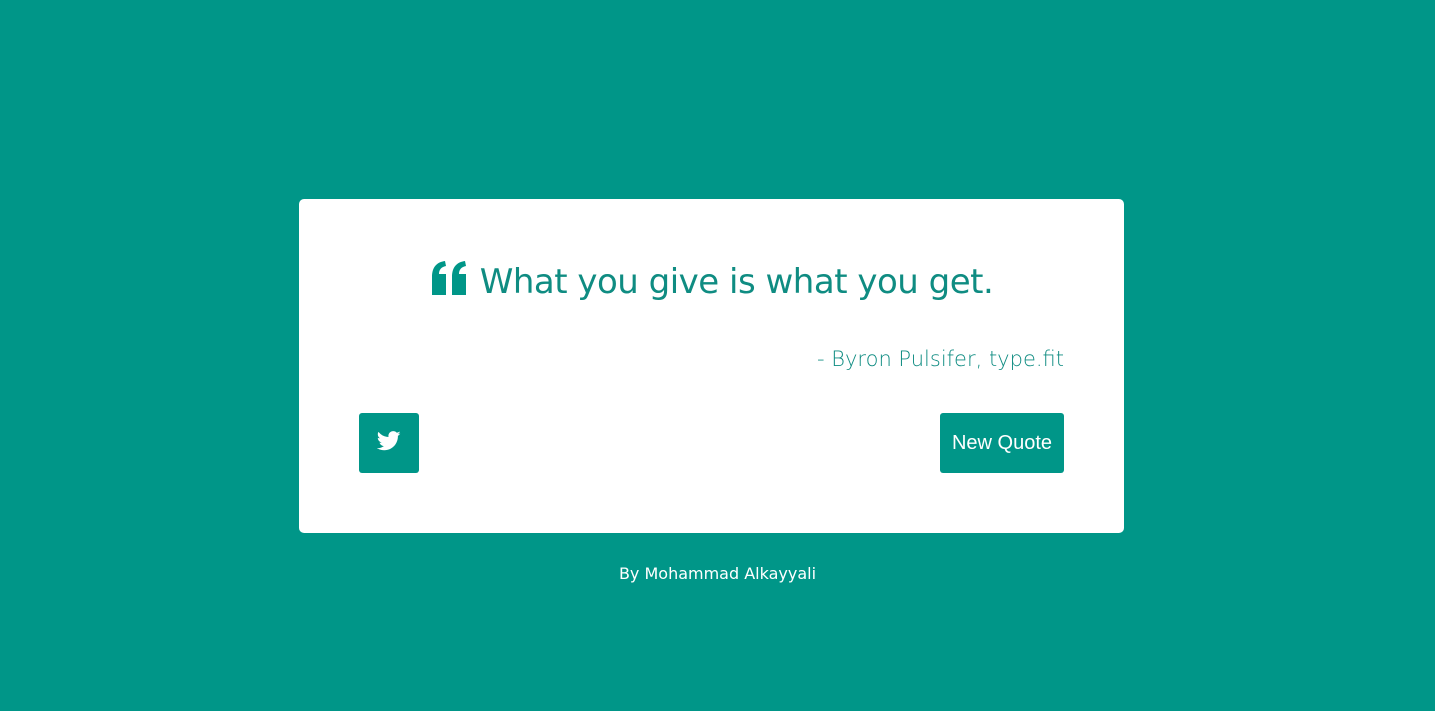 The width and height of the screenshot is (1435, 711). Describe the element at coordinates (717, 573) in the screenshot. I see `footer-credit: By Mohammad Alkayyali` at that location.